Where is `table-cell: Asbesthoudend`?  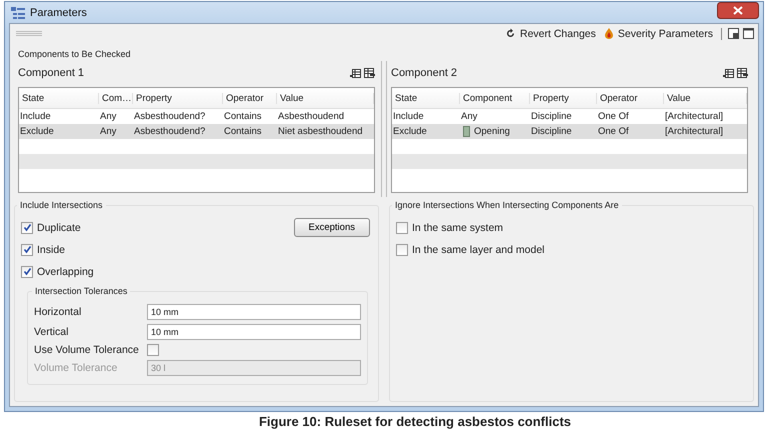
table-cell: Asbesthoudend is located at coordinates (311, 116).